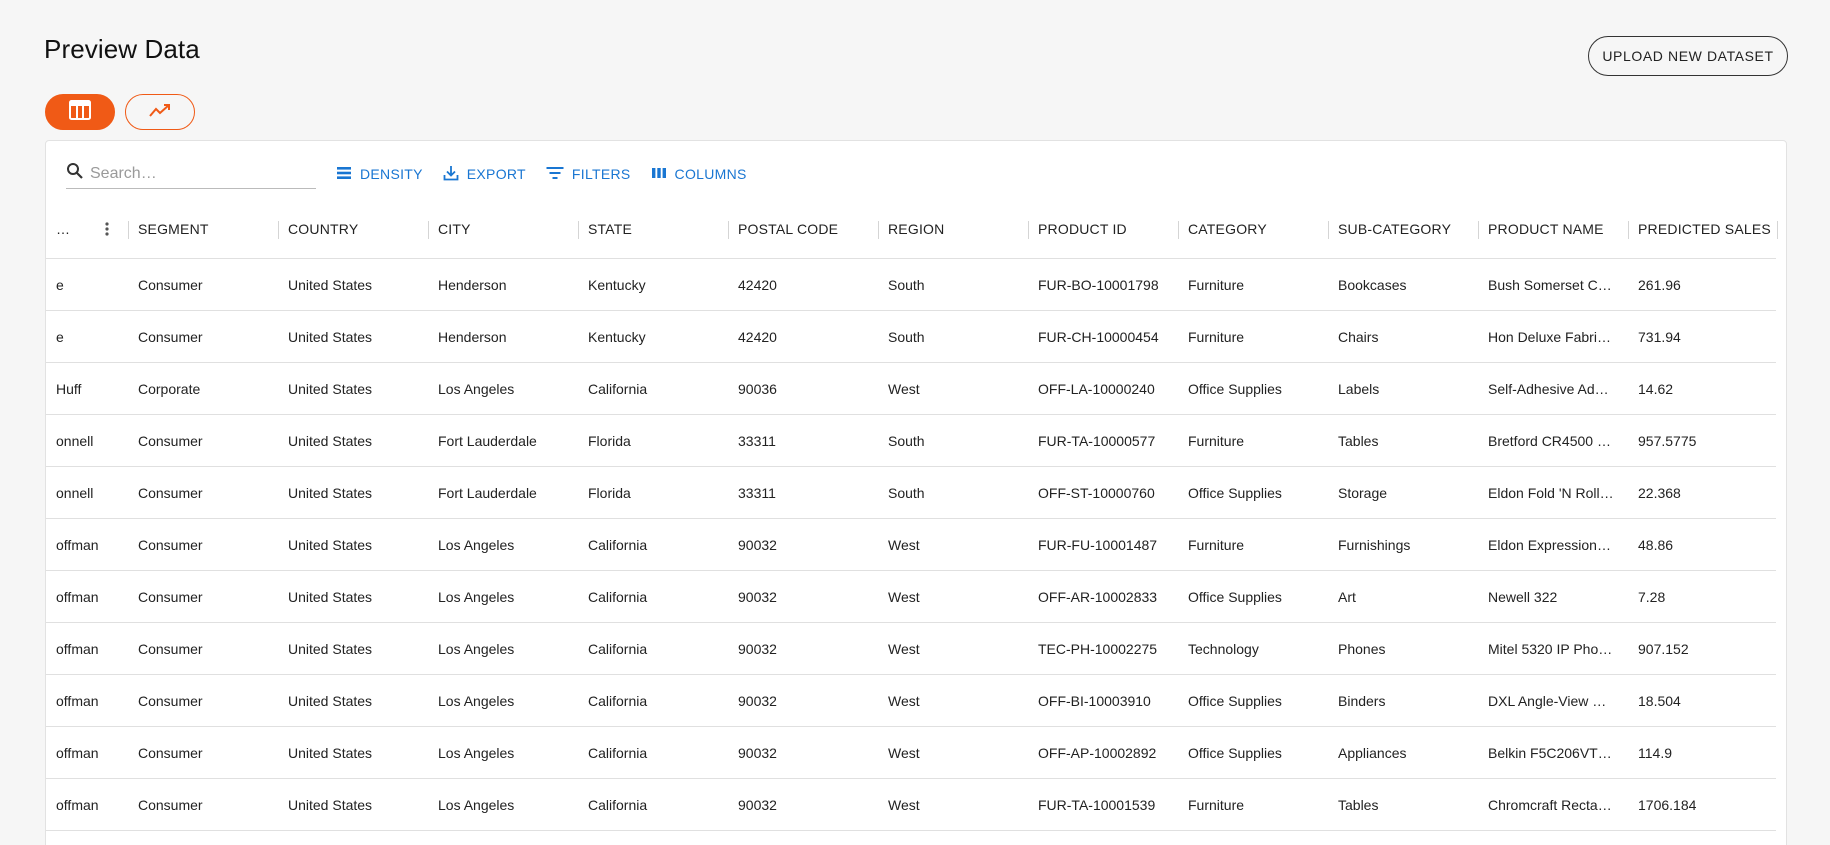 This screenshot has height=845, width=1830. Describe the element at coordinates (496, 174) in the screenshot. I see `export-label: EXPORT` at that location.